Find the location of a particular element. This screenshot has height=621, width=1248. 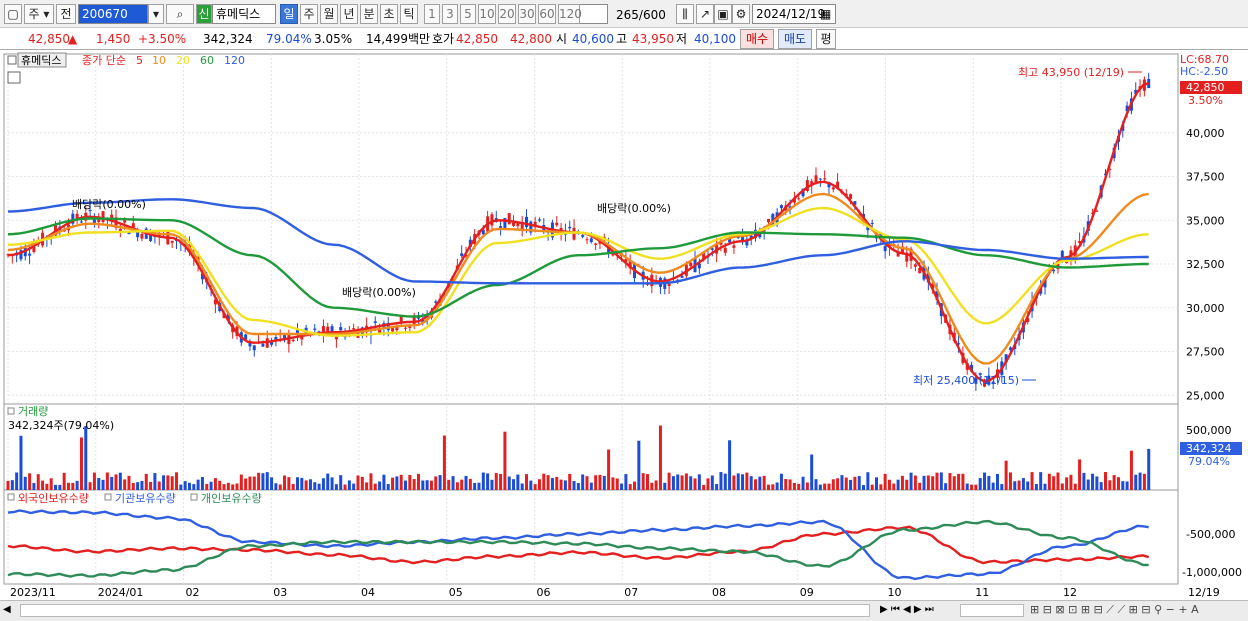

prev-button: 전 is located at coordinates (66, 14).